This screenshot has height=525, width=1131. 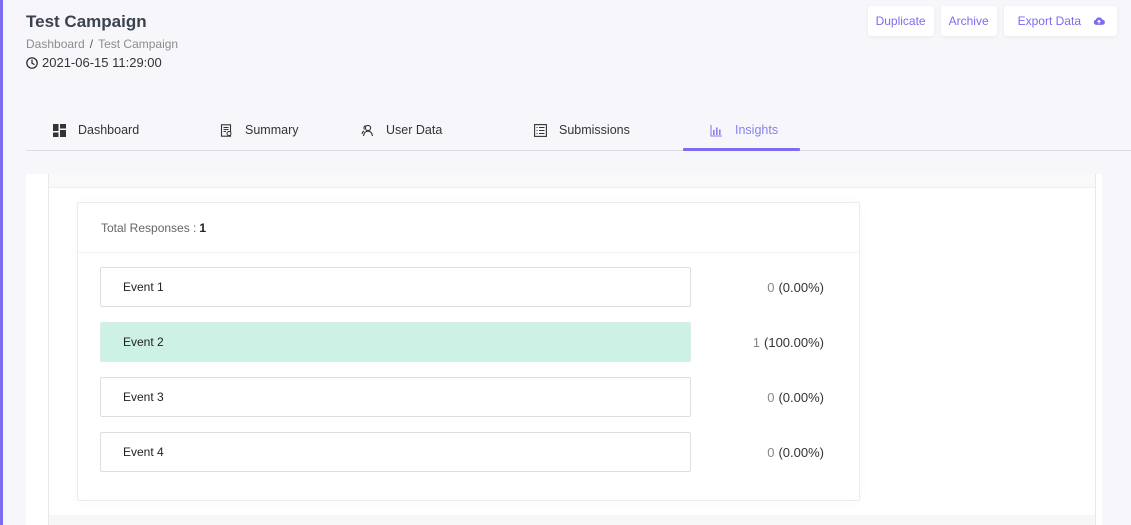 I want to click on breadcrumb: Dashboard / Test Campaign, so click(x=102, y=44).